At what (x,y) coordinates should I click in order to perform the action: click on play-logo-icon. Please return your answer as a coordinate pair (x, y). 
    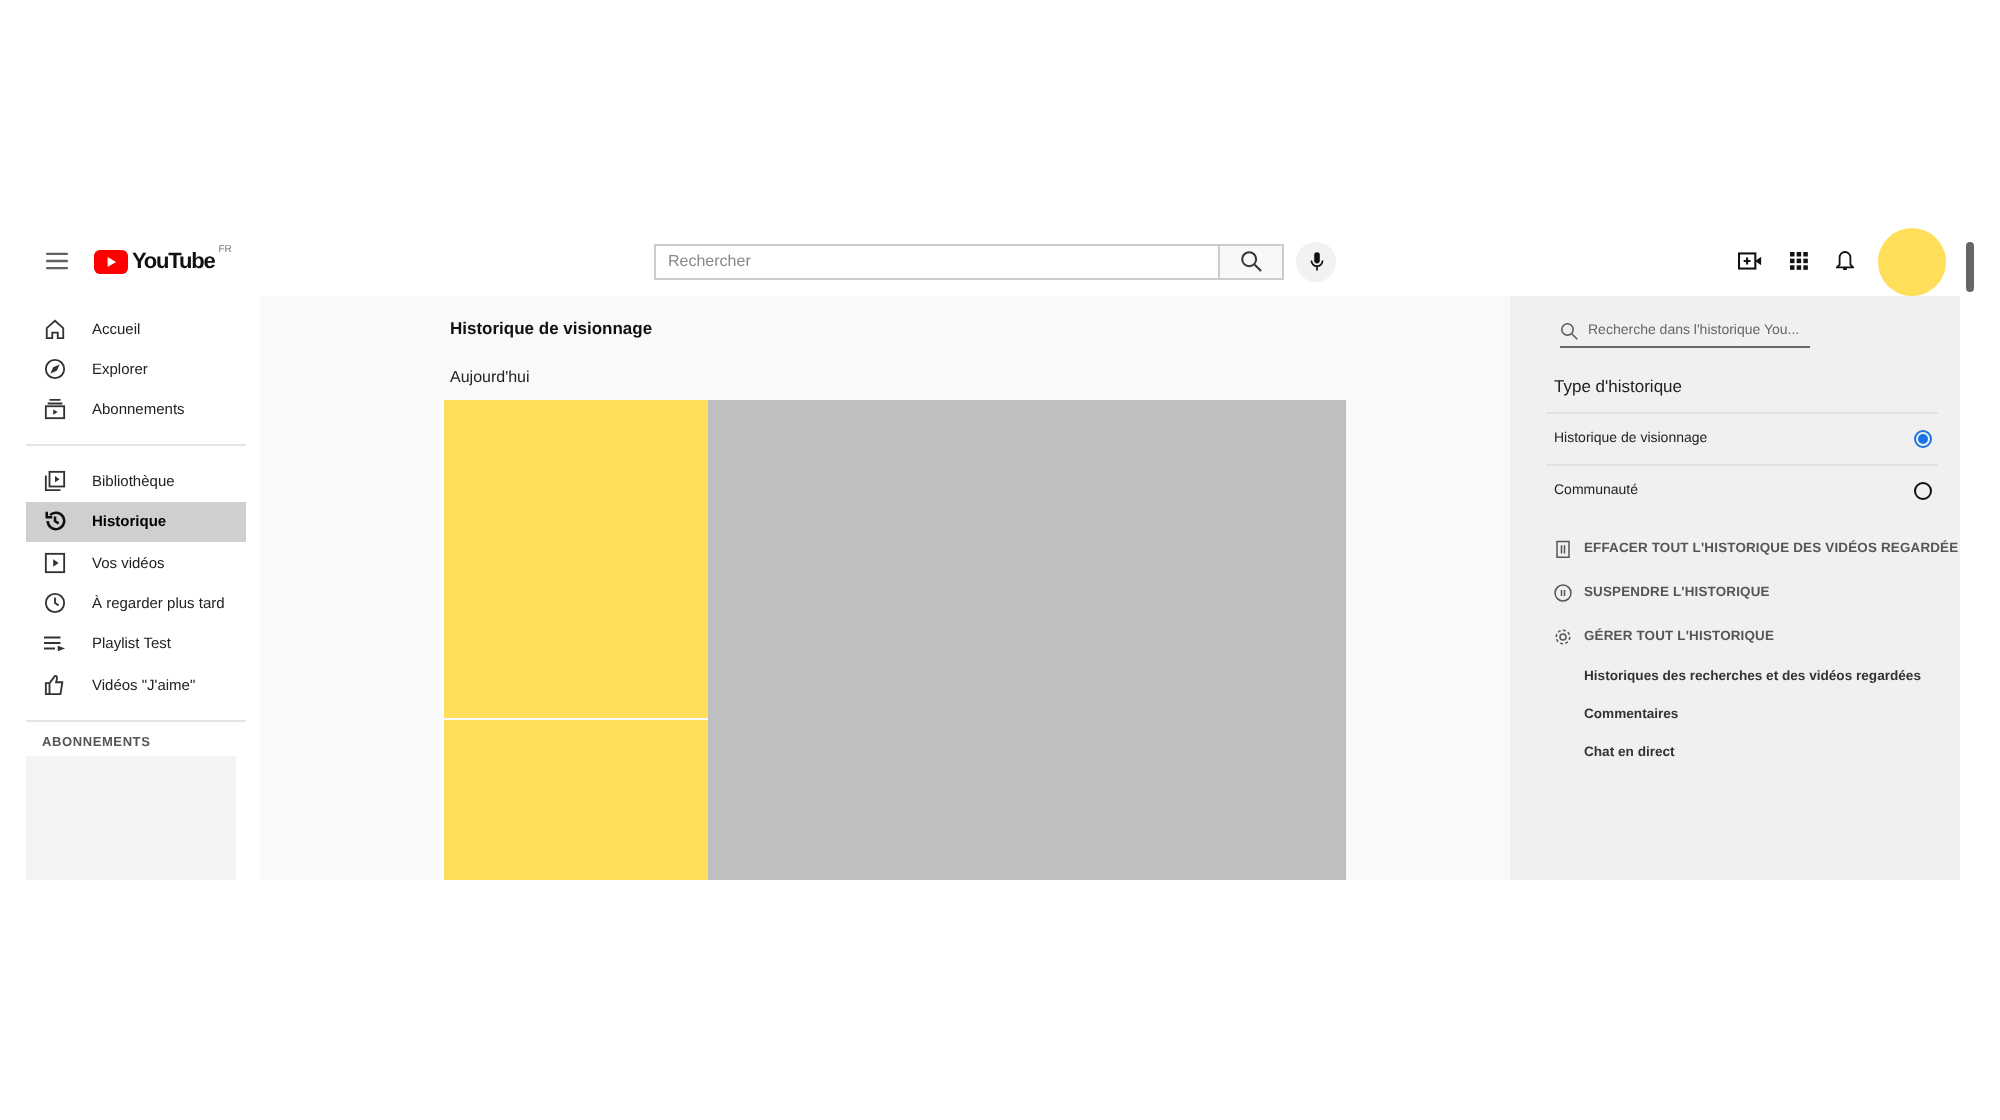
    Looking at the image, I should click on (111, 261).